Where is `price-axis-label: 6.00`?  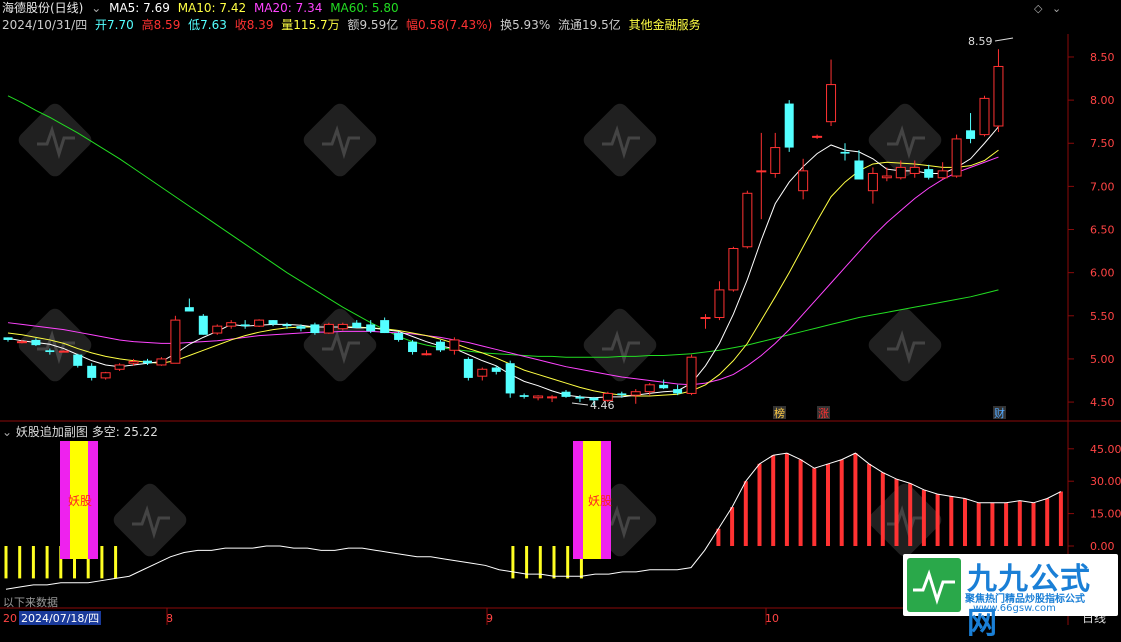
price-axis-label: 6.00 is located at coordinates (1102, 273).